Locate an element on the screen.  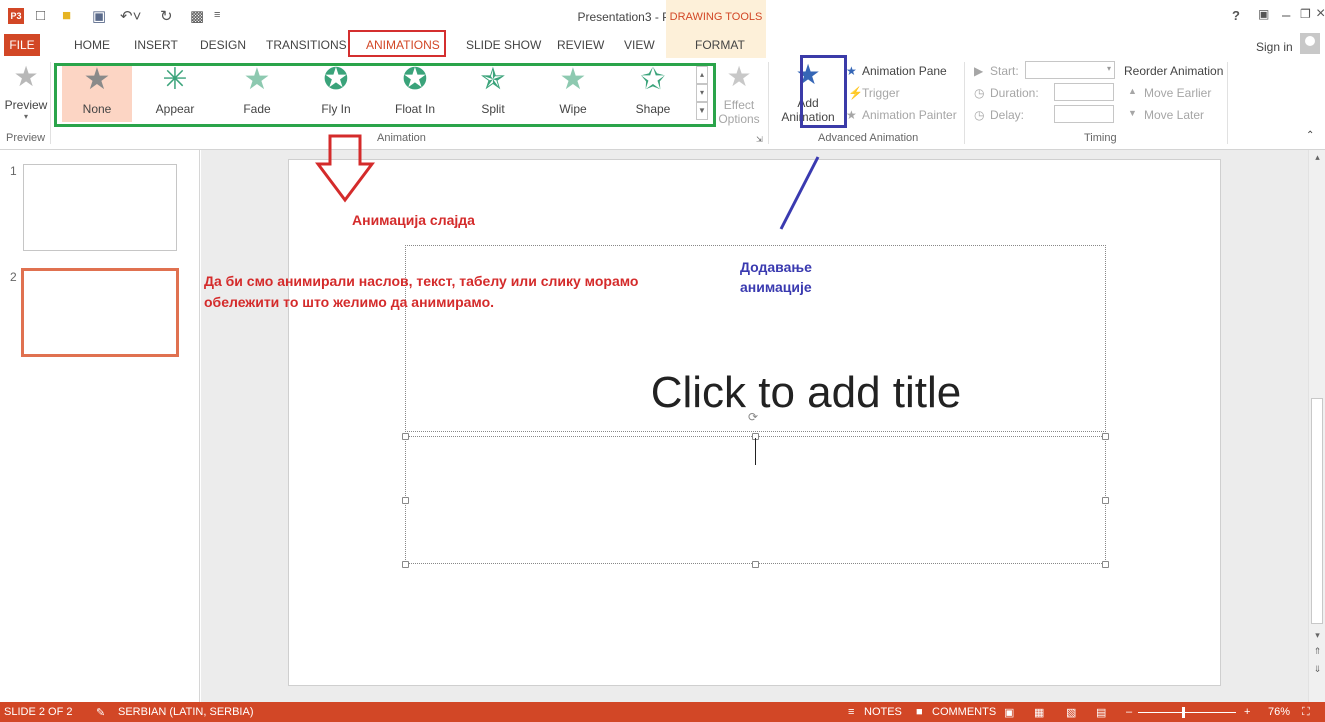
scroll-thumb is located at coordinates (1317, 511).